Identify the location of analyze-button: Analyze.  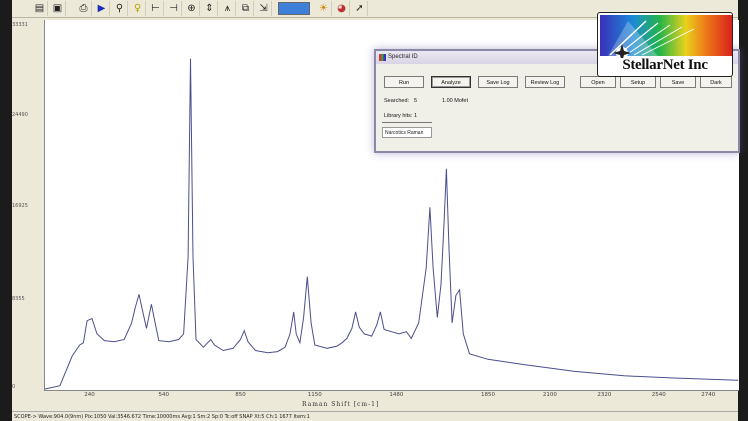
(451, 82).